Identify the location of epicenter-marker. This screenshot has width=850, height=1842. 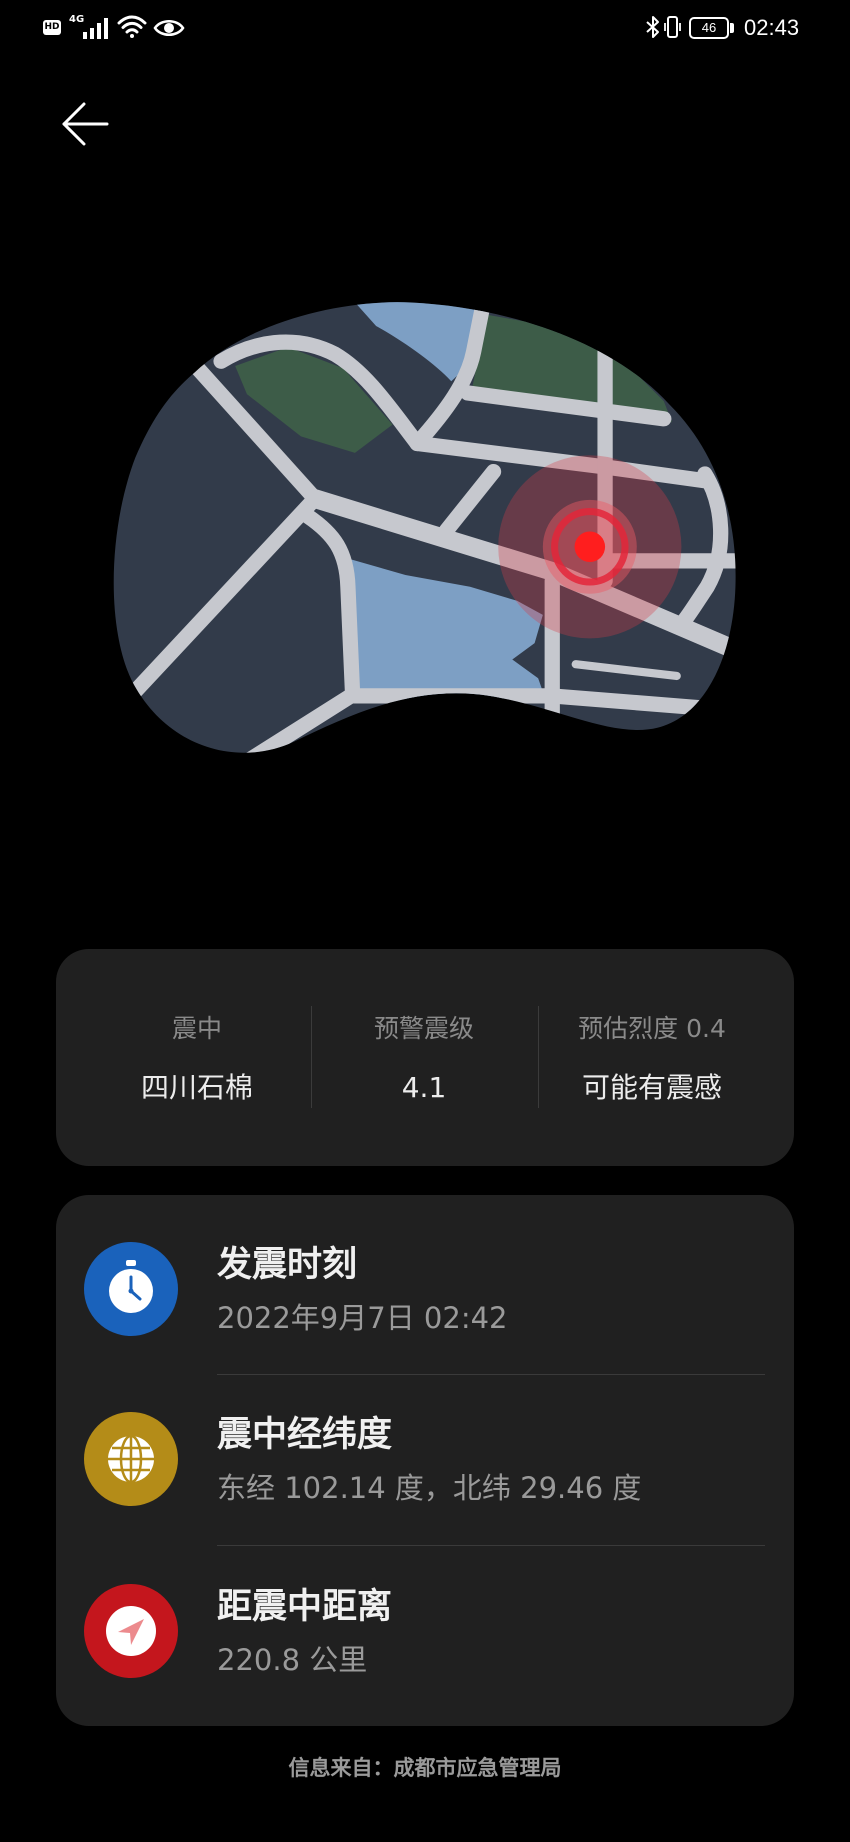
(590, 547).